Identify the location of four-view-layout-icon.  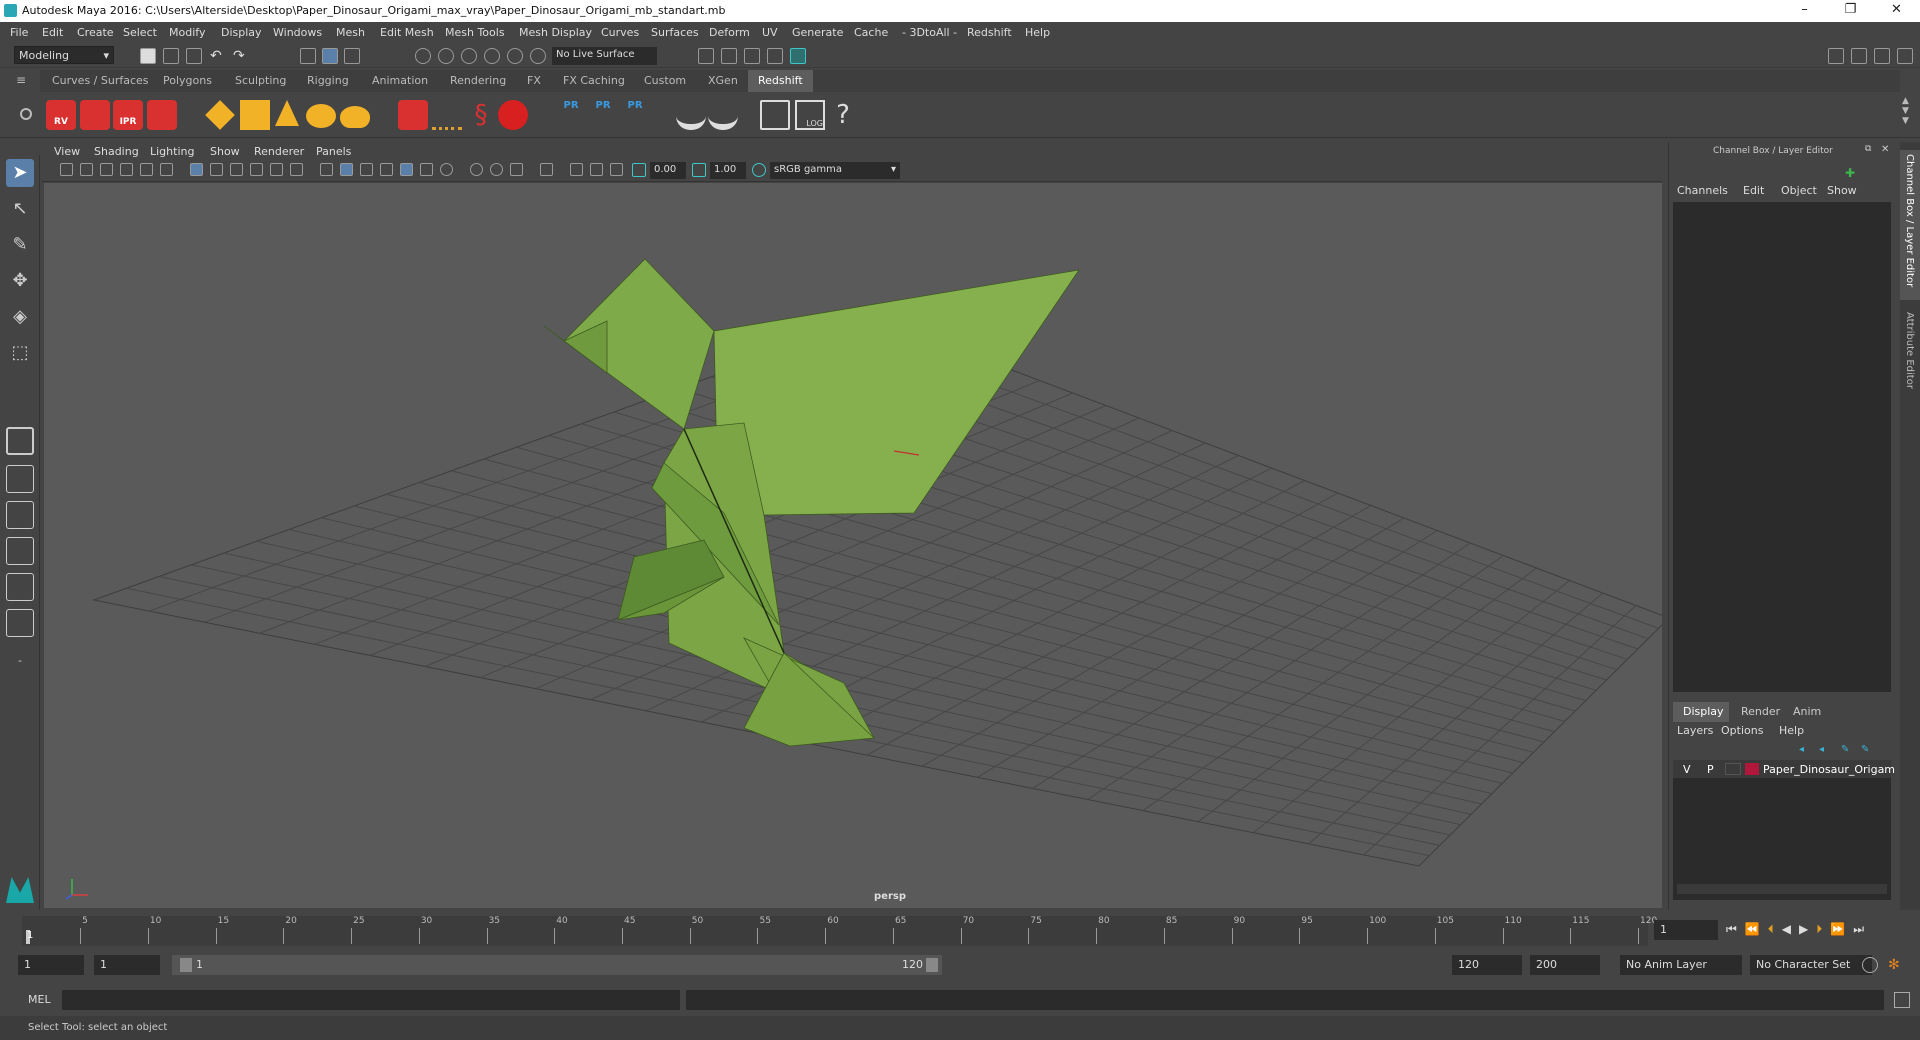
(20, 479).